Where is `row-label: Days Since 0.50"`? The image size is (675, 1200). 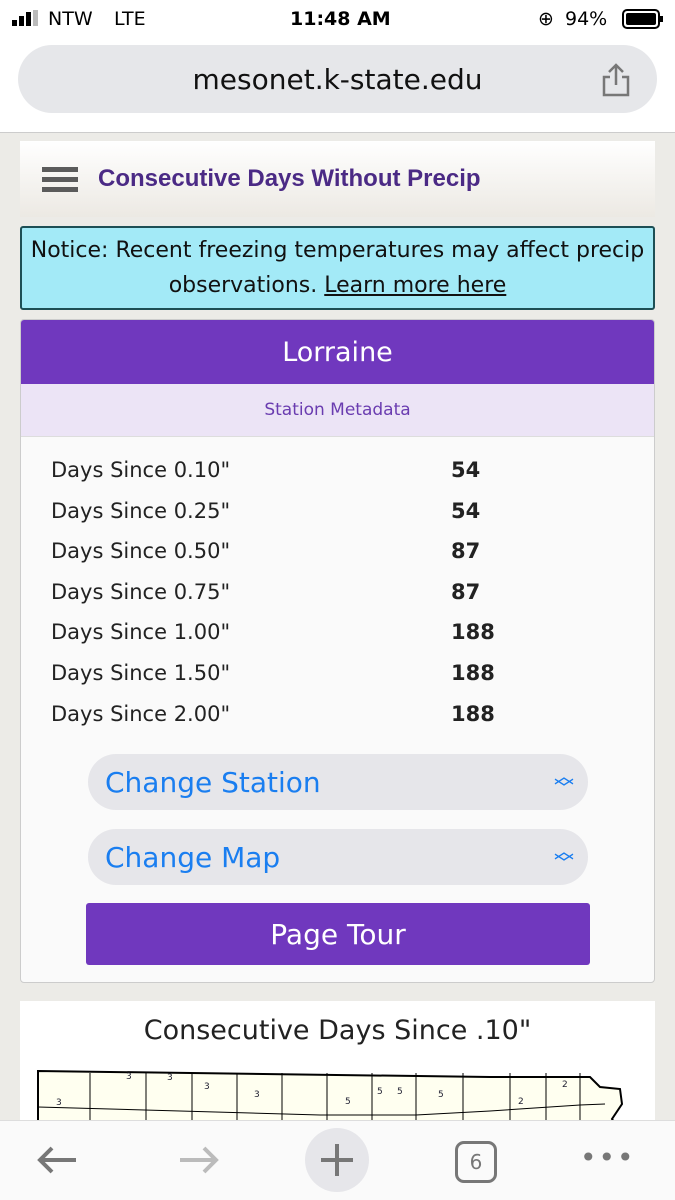
row-label: Days Since 0.50" is located at coordinates (141, 551).